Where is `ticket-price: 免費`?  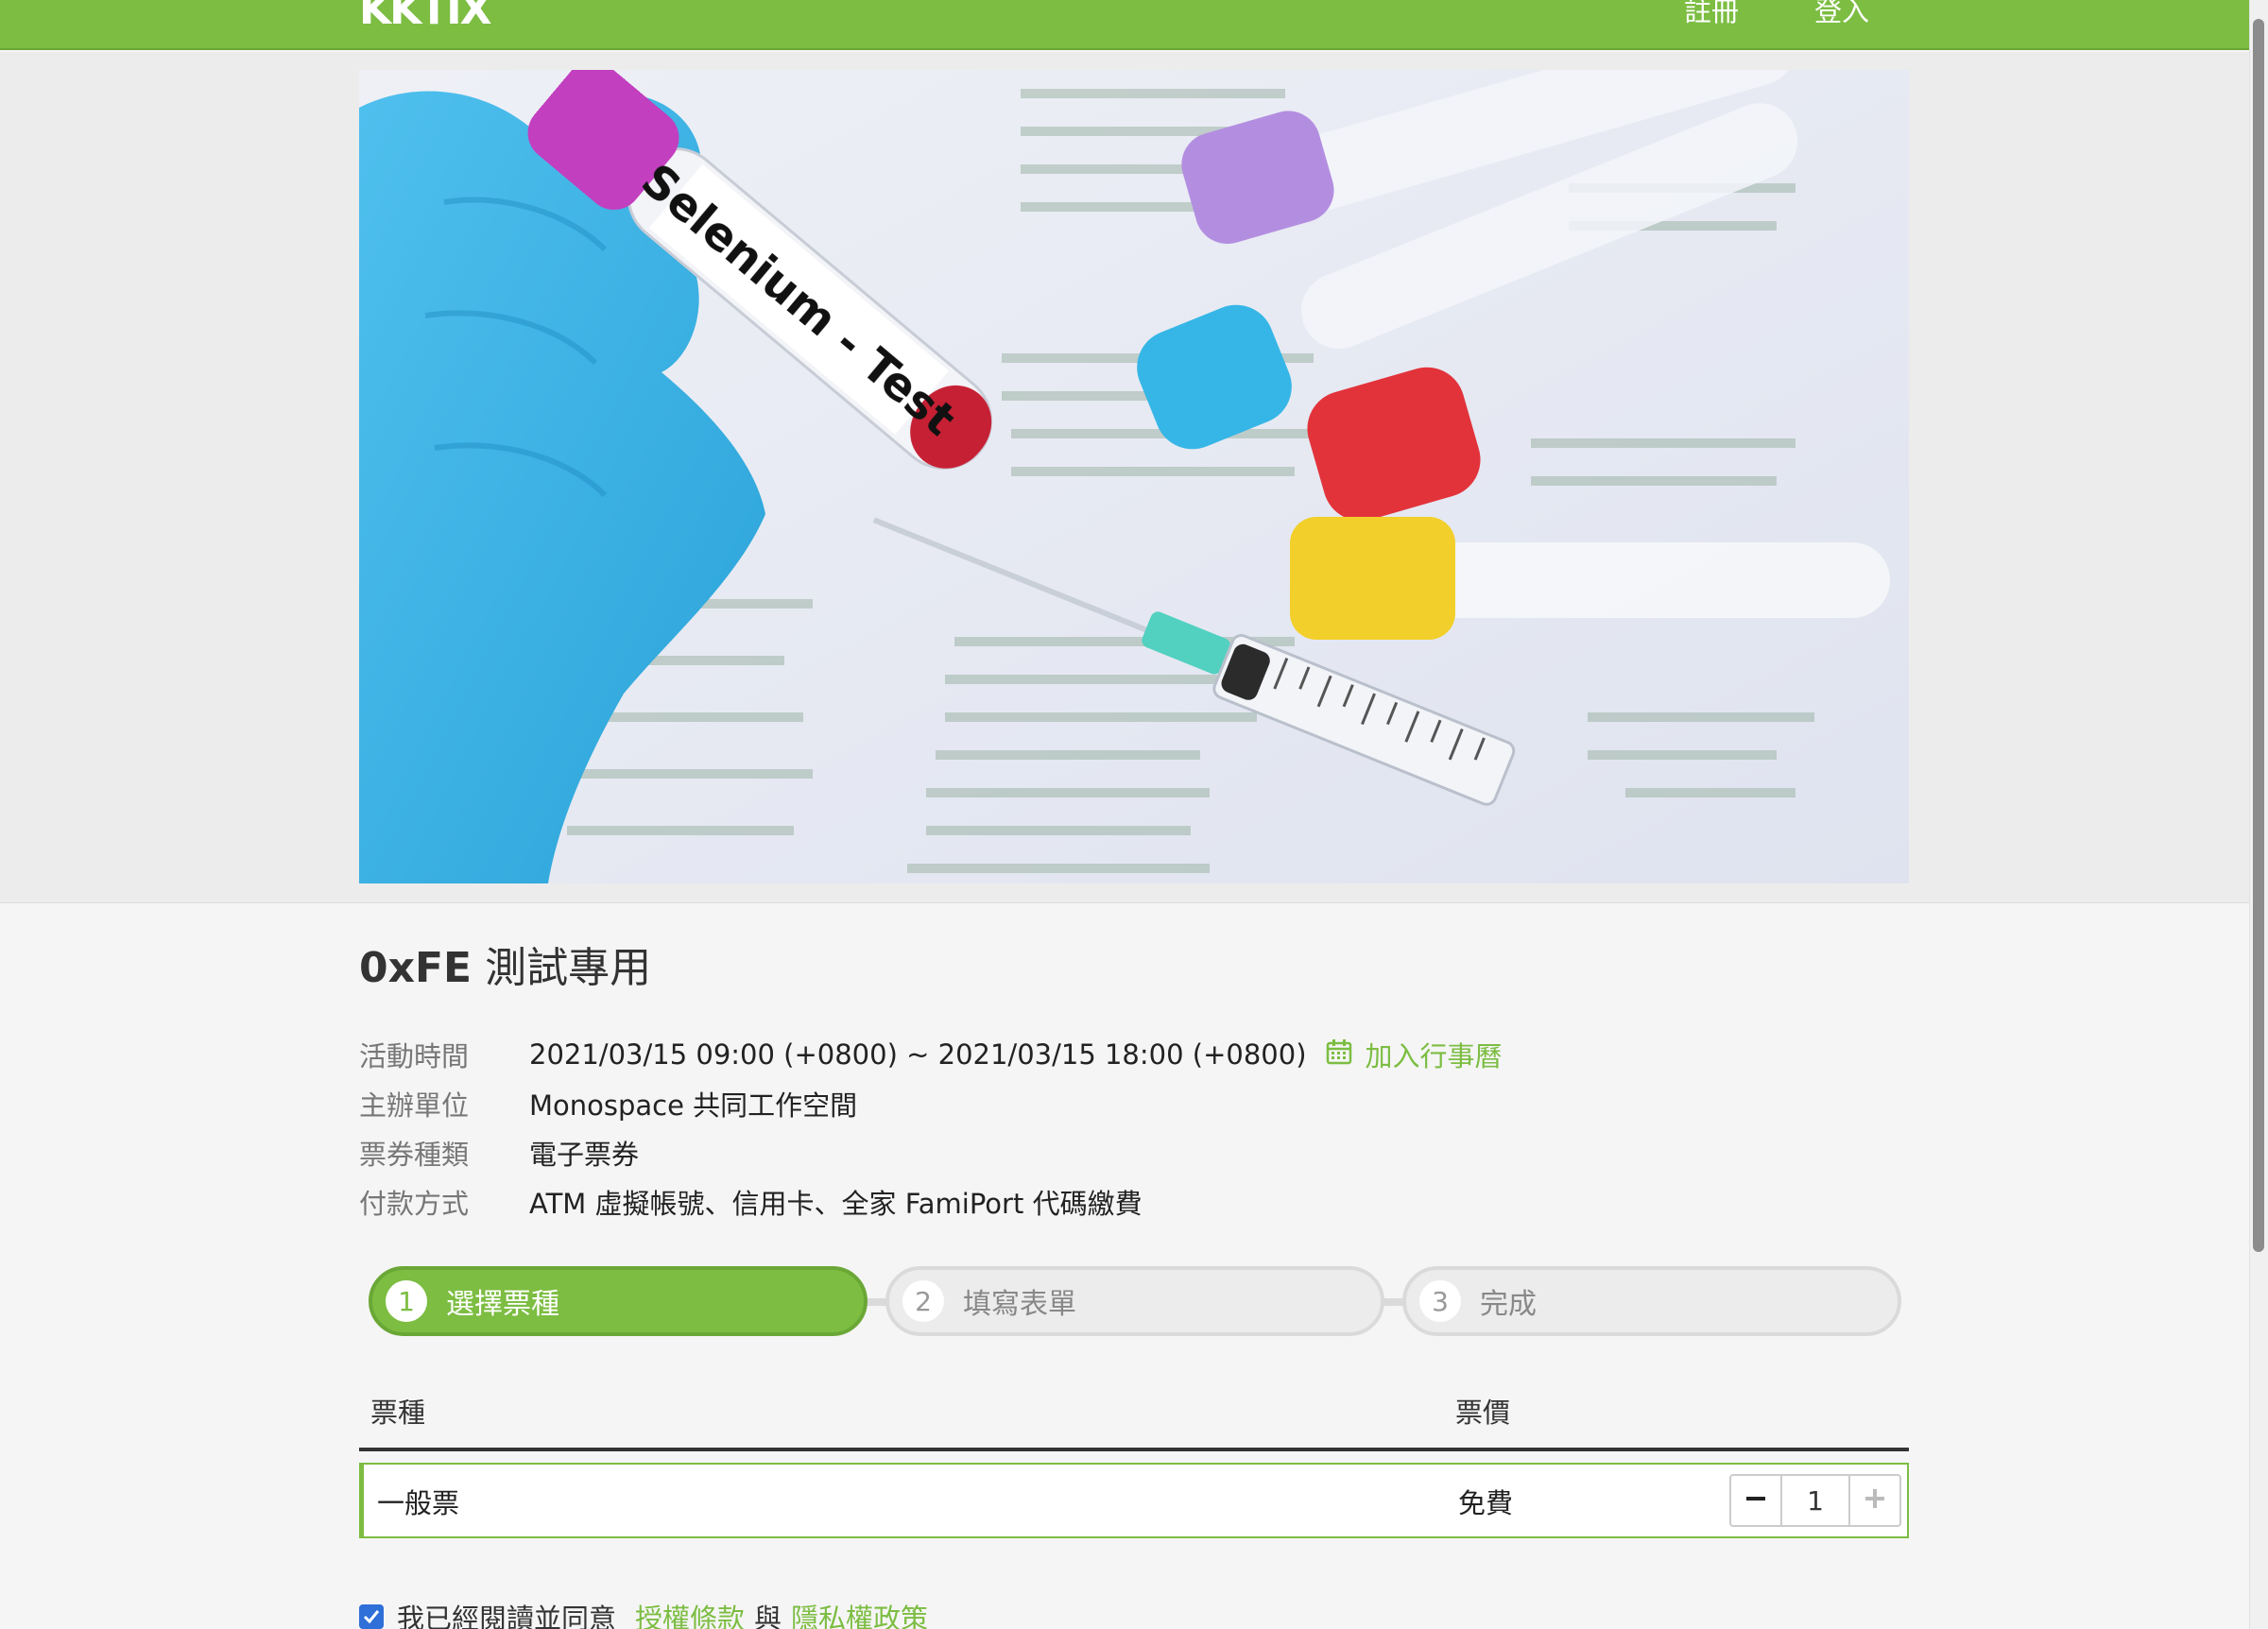
ticket-price: 免費 is located at coordinates (1486, 1503).